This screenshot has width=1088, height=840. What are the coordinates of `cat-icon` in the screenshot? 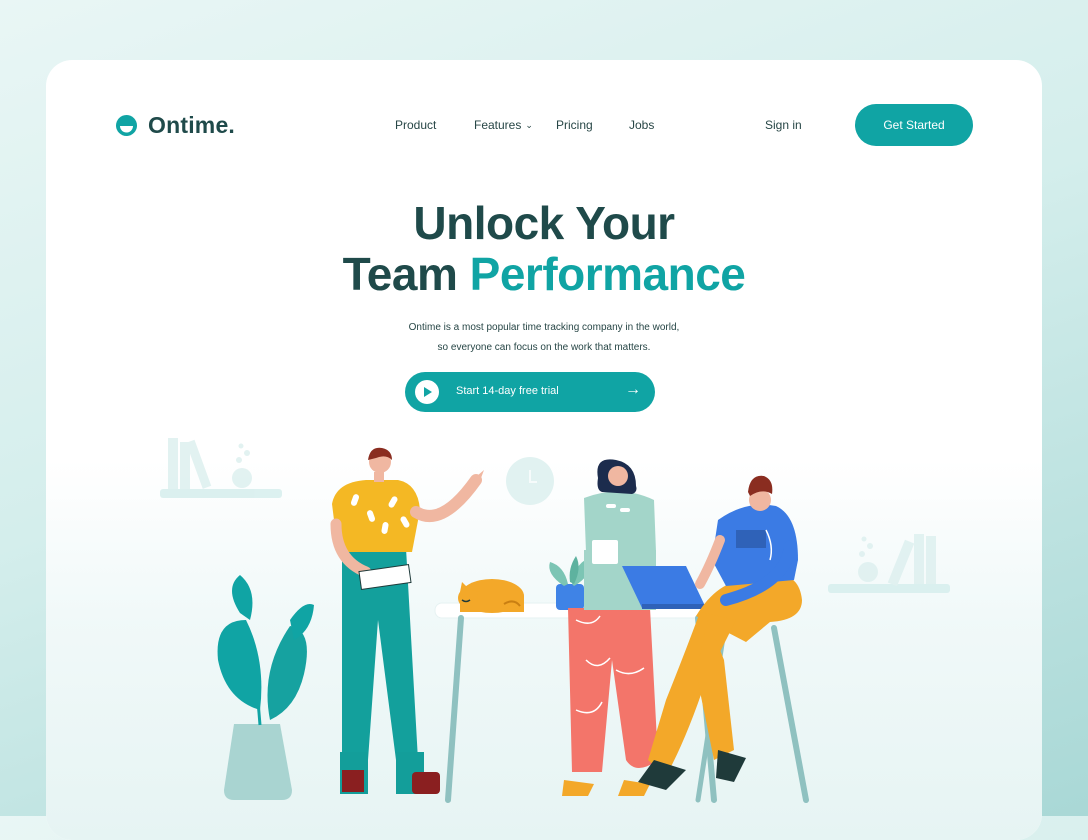 It's located at (491, 596).